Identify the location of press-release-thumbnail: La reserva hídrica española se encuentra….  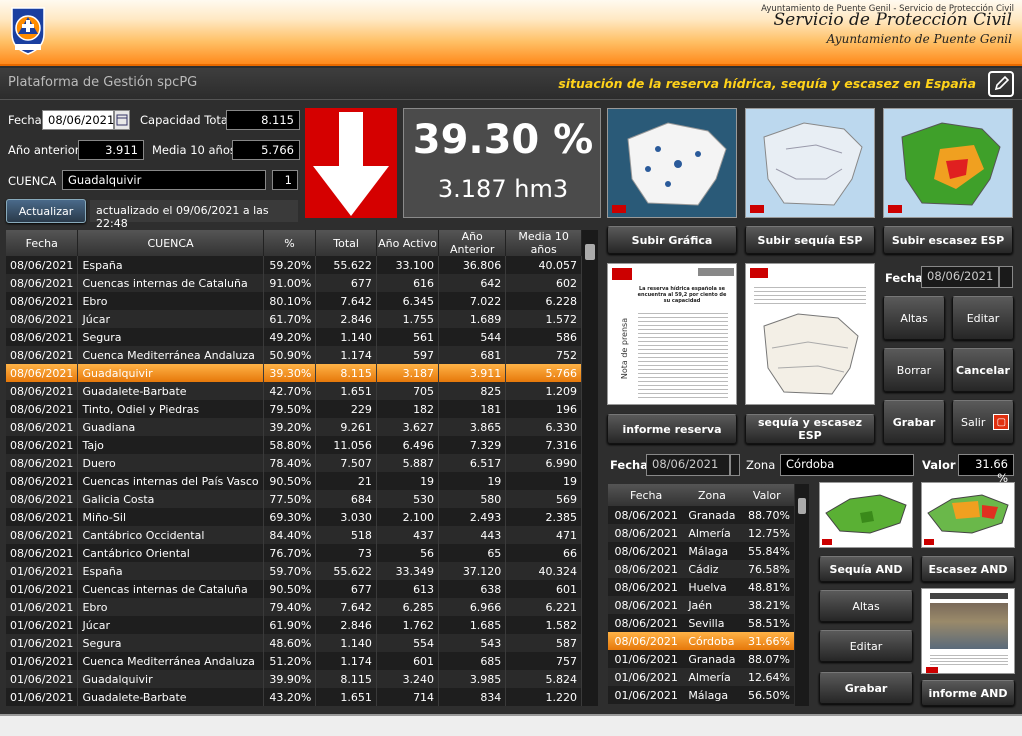
(672, 334).